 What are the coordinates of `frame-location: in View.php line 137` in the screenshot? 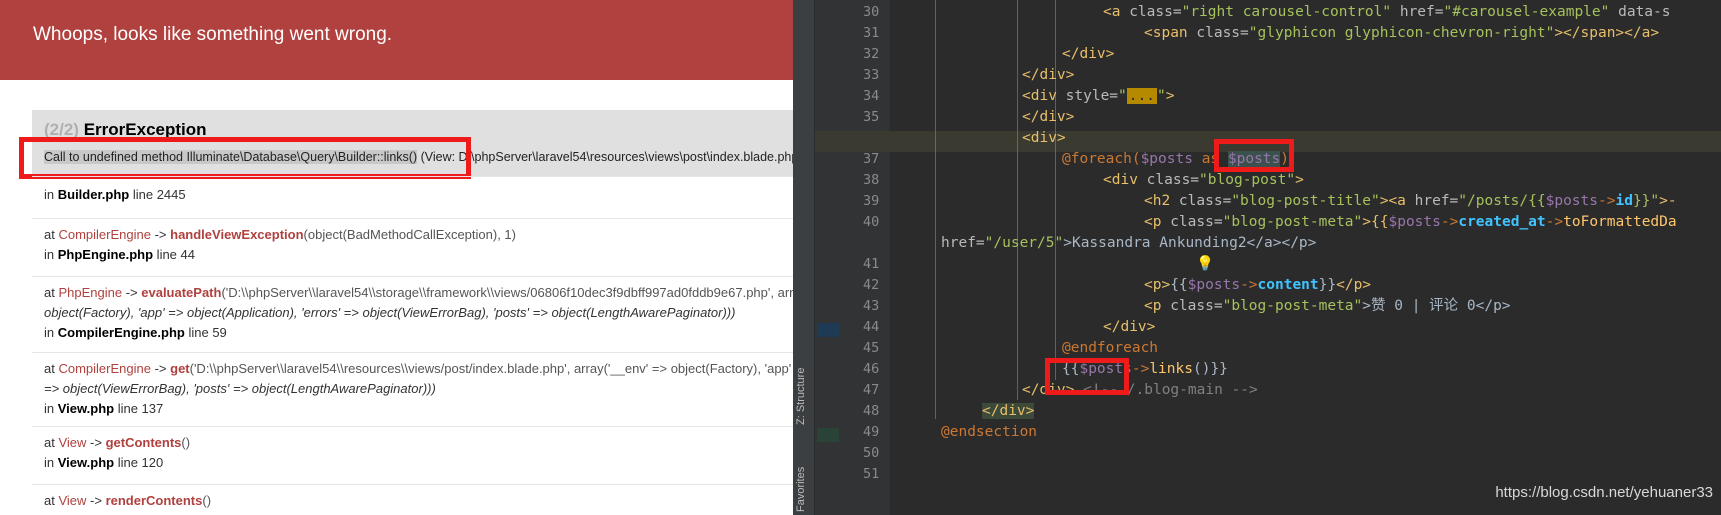 It's located at (104, 408).